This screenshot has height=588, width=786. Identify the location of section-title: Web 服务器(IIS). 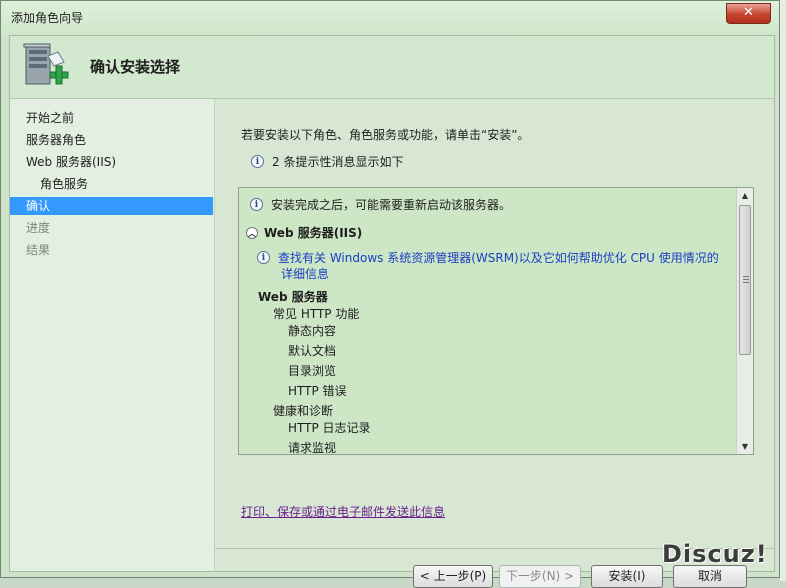
(313, 233).